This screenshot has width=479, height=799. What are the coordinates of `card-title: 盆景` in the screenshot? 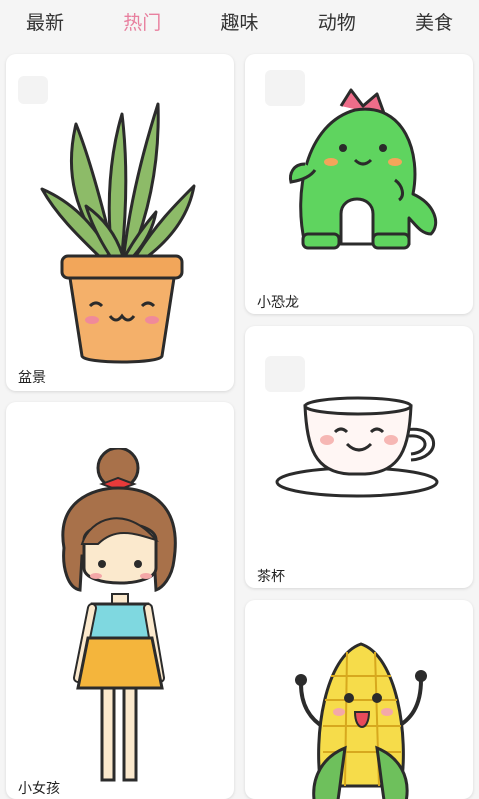 It's located at (32, 378).